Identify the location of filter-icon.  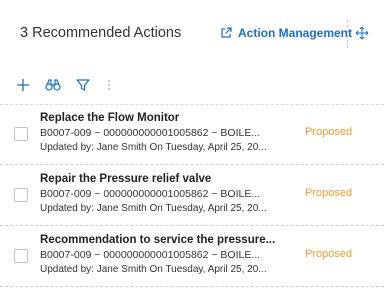
(83, 87).